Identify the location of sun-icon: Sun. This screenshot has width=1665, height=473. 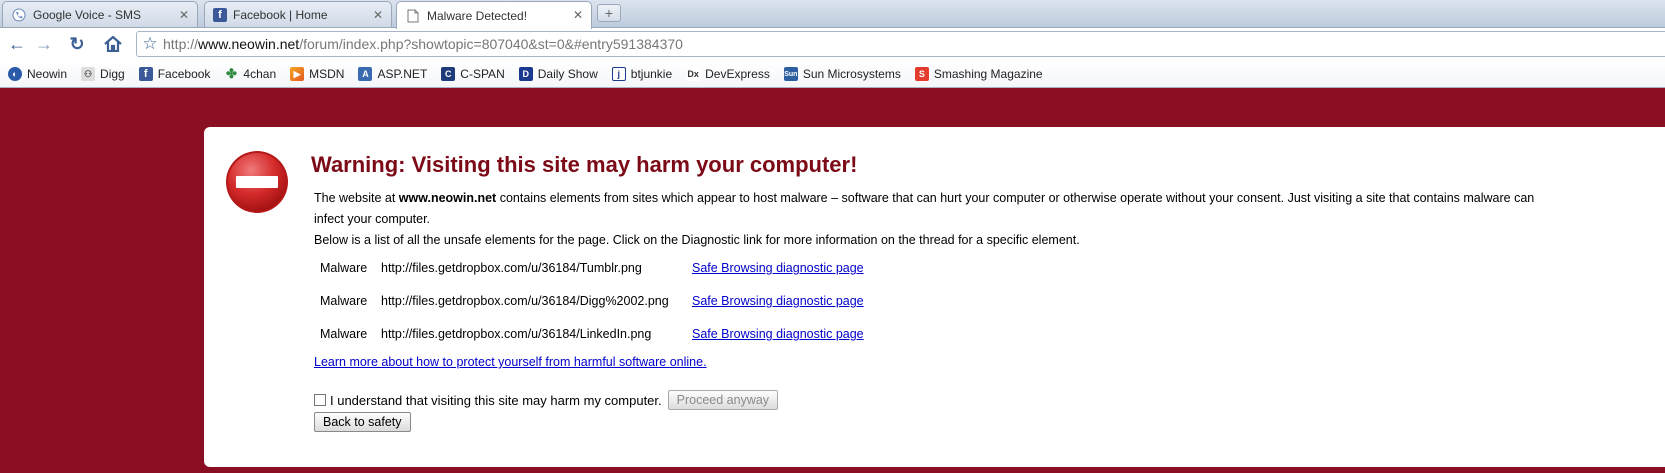
(790, 74).